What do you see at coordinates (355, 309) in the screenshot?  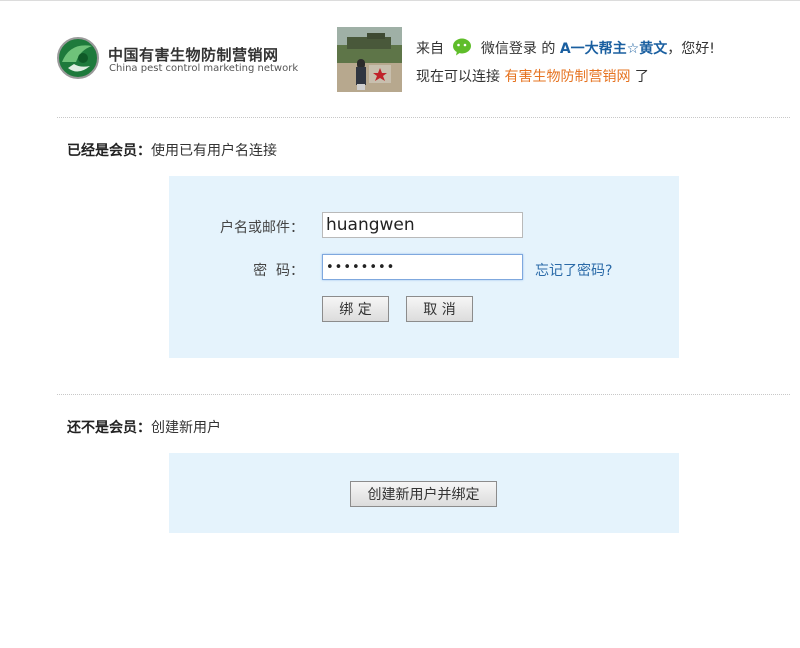 I see `bind-button: 绑 定` at bounding box center [355, 309].